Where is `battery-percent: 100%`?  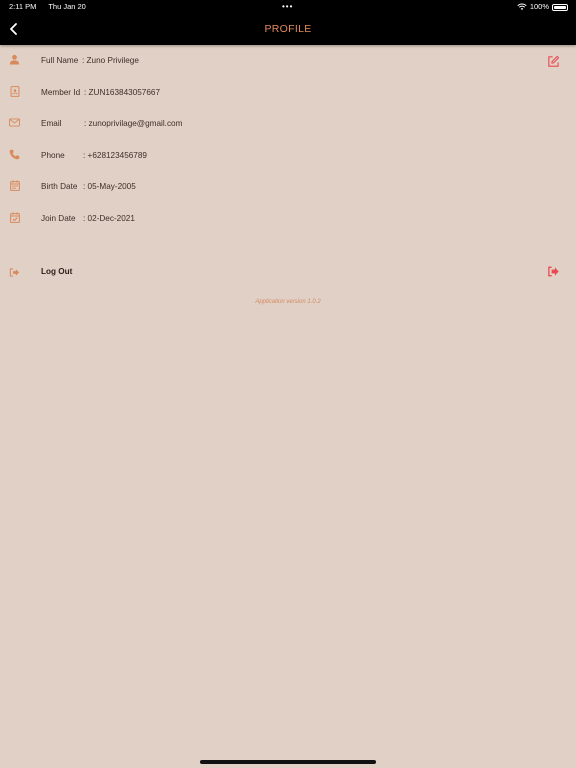 battery-percent: 100% is located at coordinates (539, 6).